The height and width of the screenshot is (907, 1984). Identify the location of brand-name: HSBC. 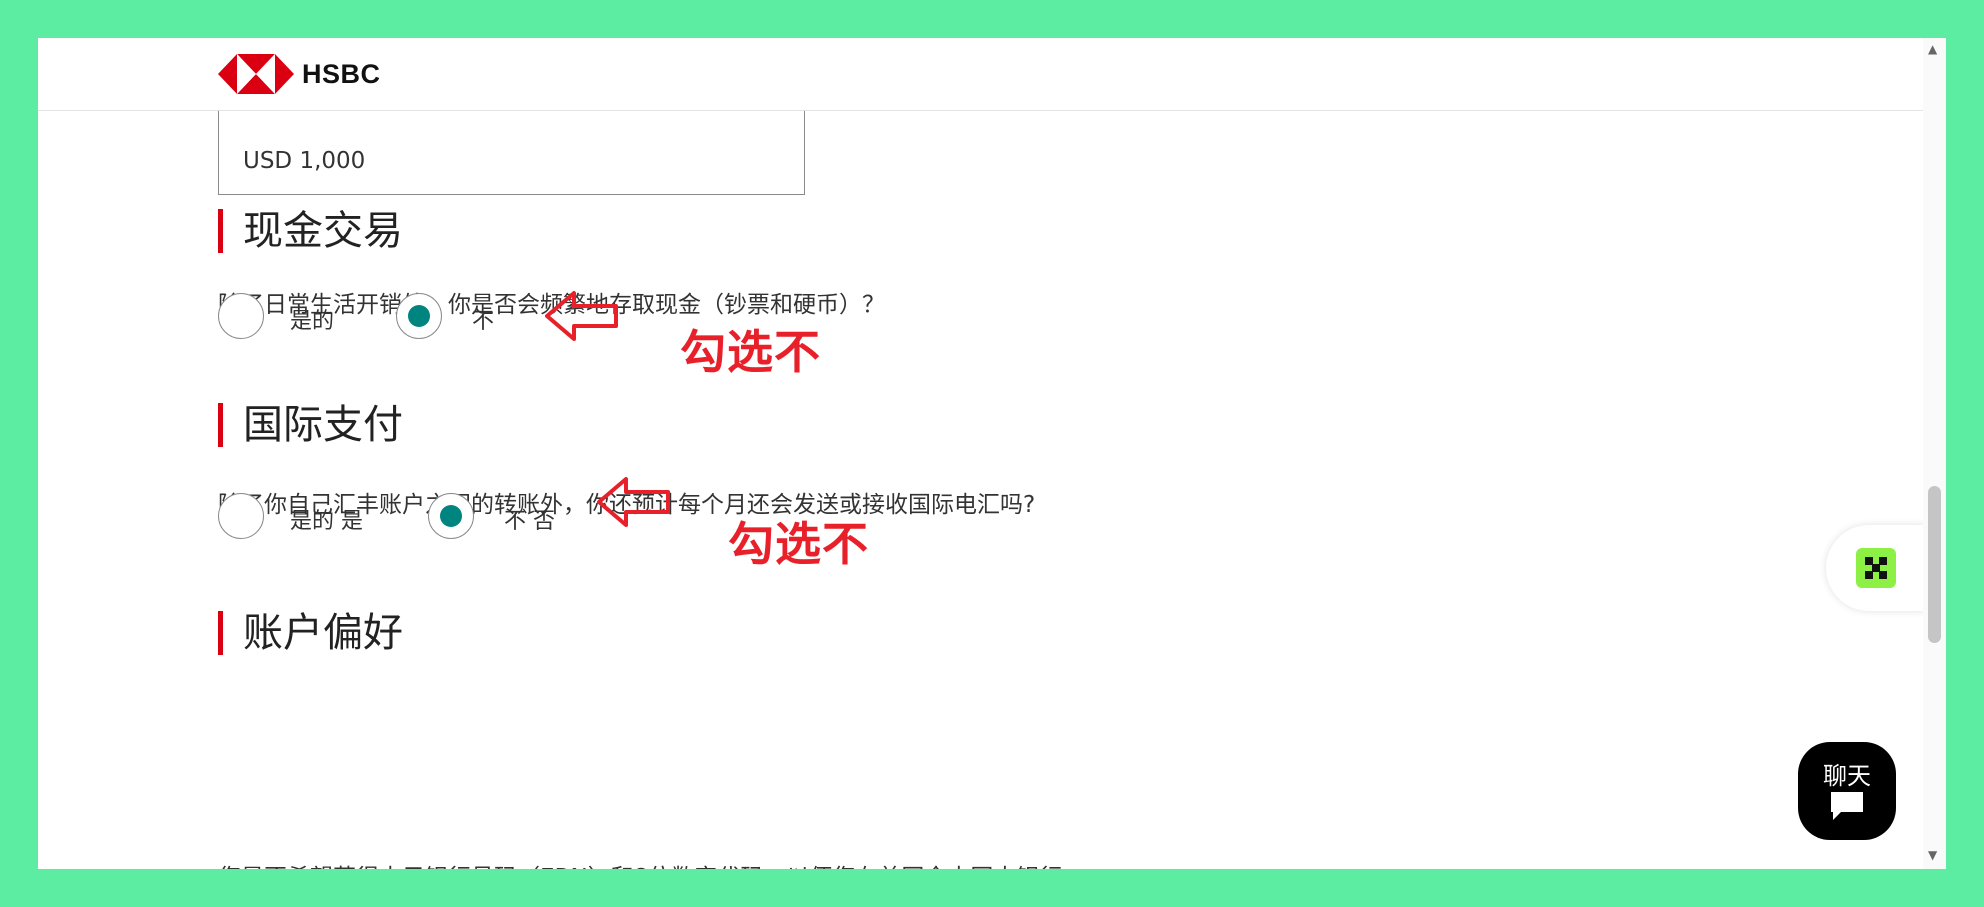
(341, 73).